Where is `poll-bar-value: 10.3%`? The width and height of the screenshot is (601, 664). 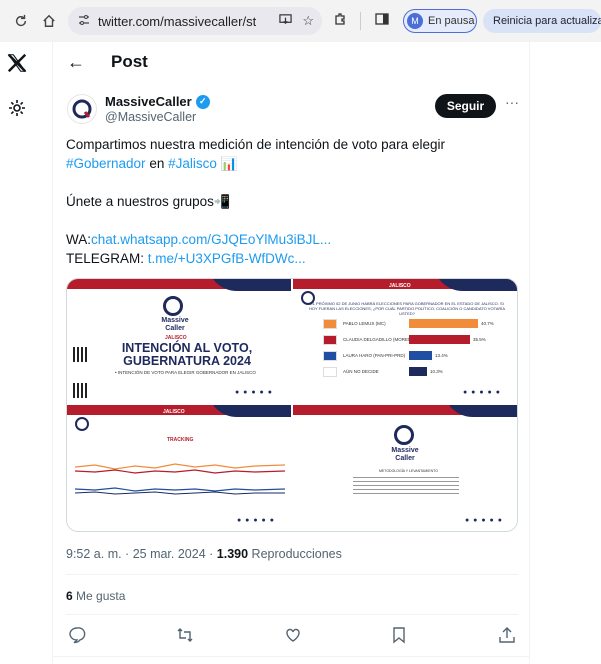
poll-bar-value: 10.3% is located at coordinates (436, 371).